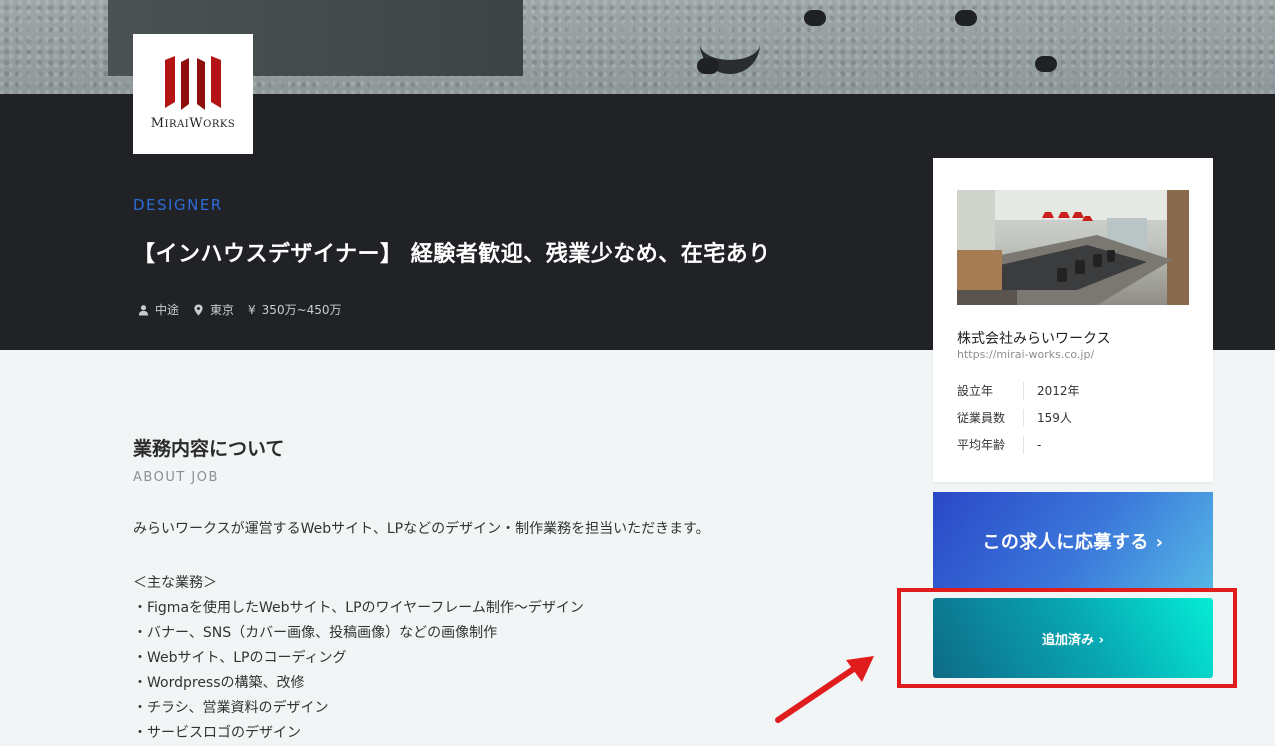 This screenshot has width=1275, height=746. I want to click on logo-wordmark: MIRAIWORKS, so click(193, 123).